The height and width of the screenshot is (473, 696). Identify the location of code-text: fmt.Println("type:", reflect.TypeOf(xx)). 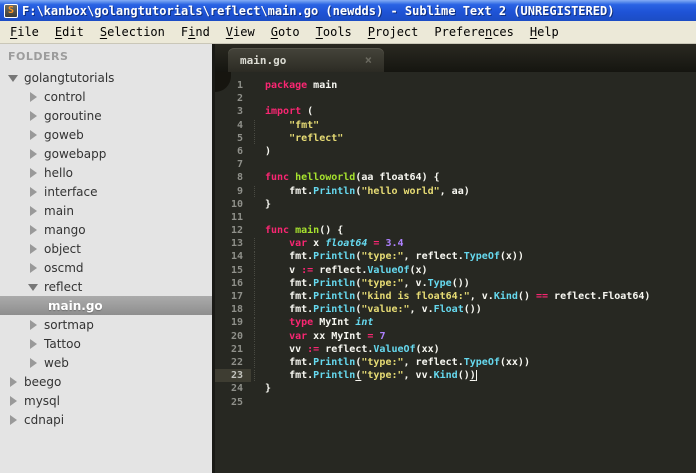
(473, 362).